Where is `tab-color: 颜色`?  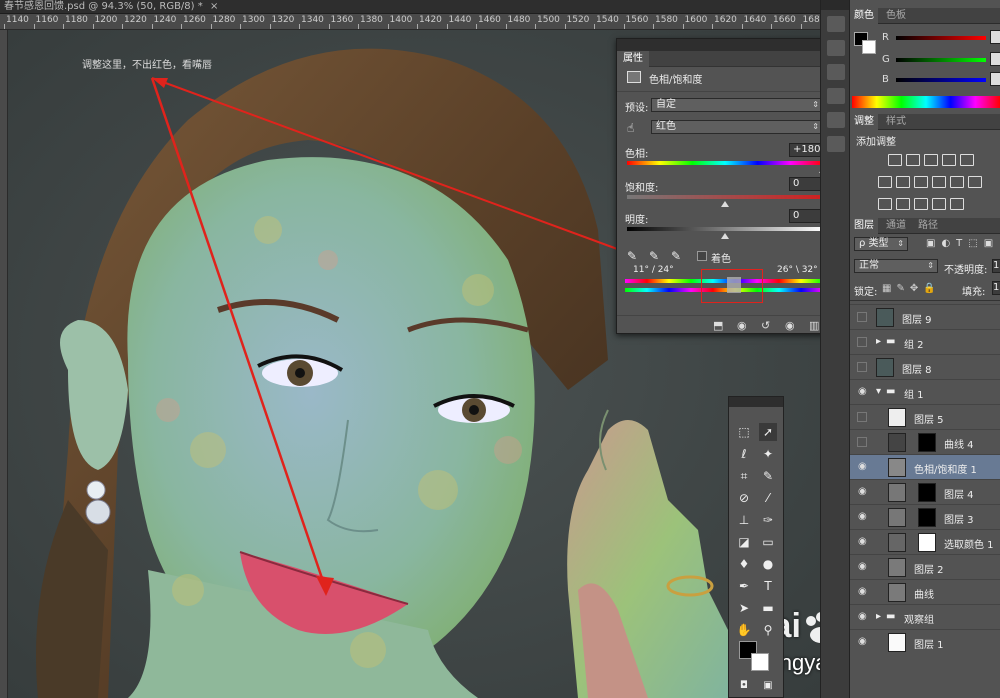 tab-color: 颜色 is located at coordinates (864, 16).